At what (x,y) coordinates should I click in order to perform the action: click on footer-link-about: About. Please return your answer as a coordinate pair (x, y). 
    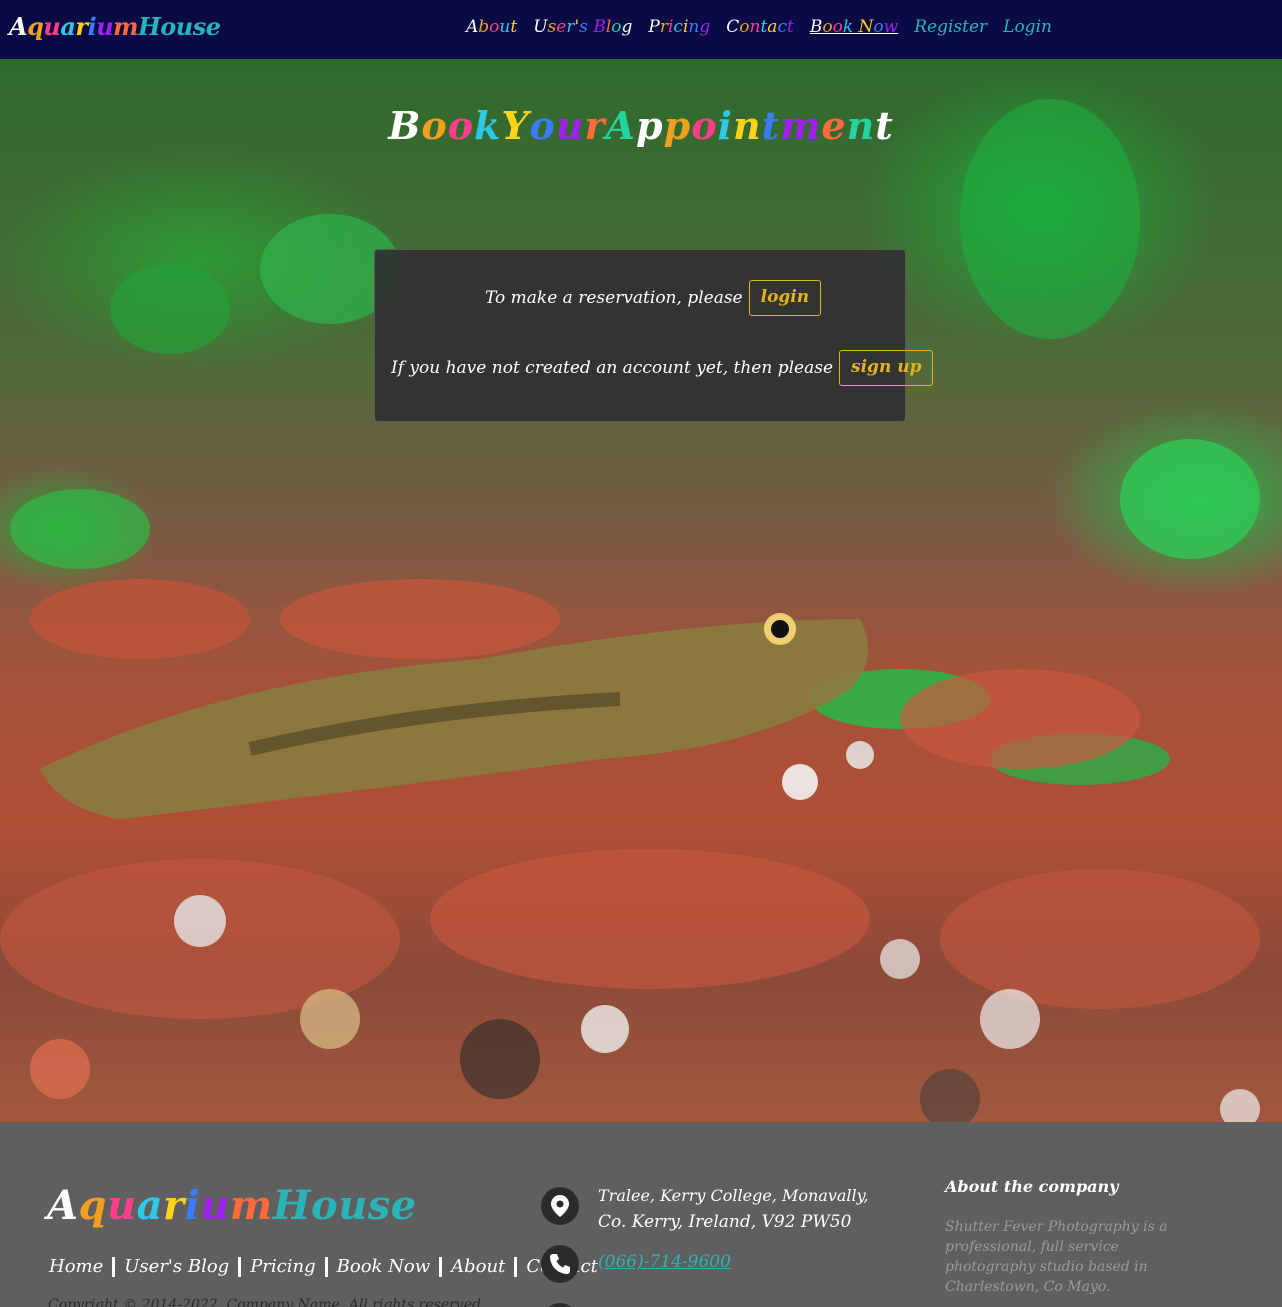
    Looking at the image, I should click on (478, 1266).